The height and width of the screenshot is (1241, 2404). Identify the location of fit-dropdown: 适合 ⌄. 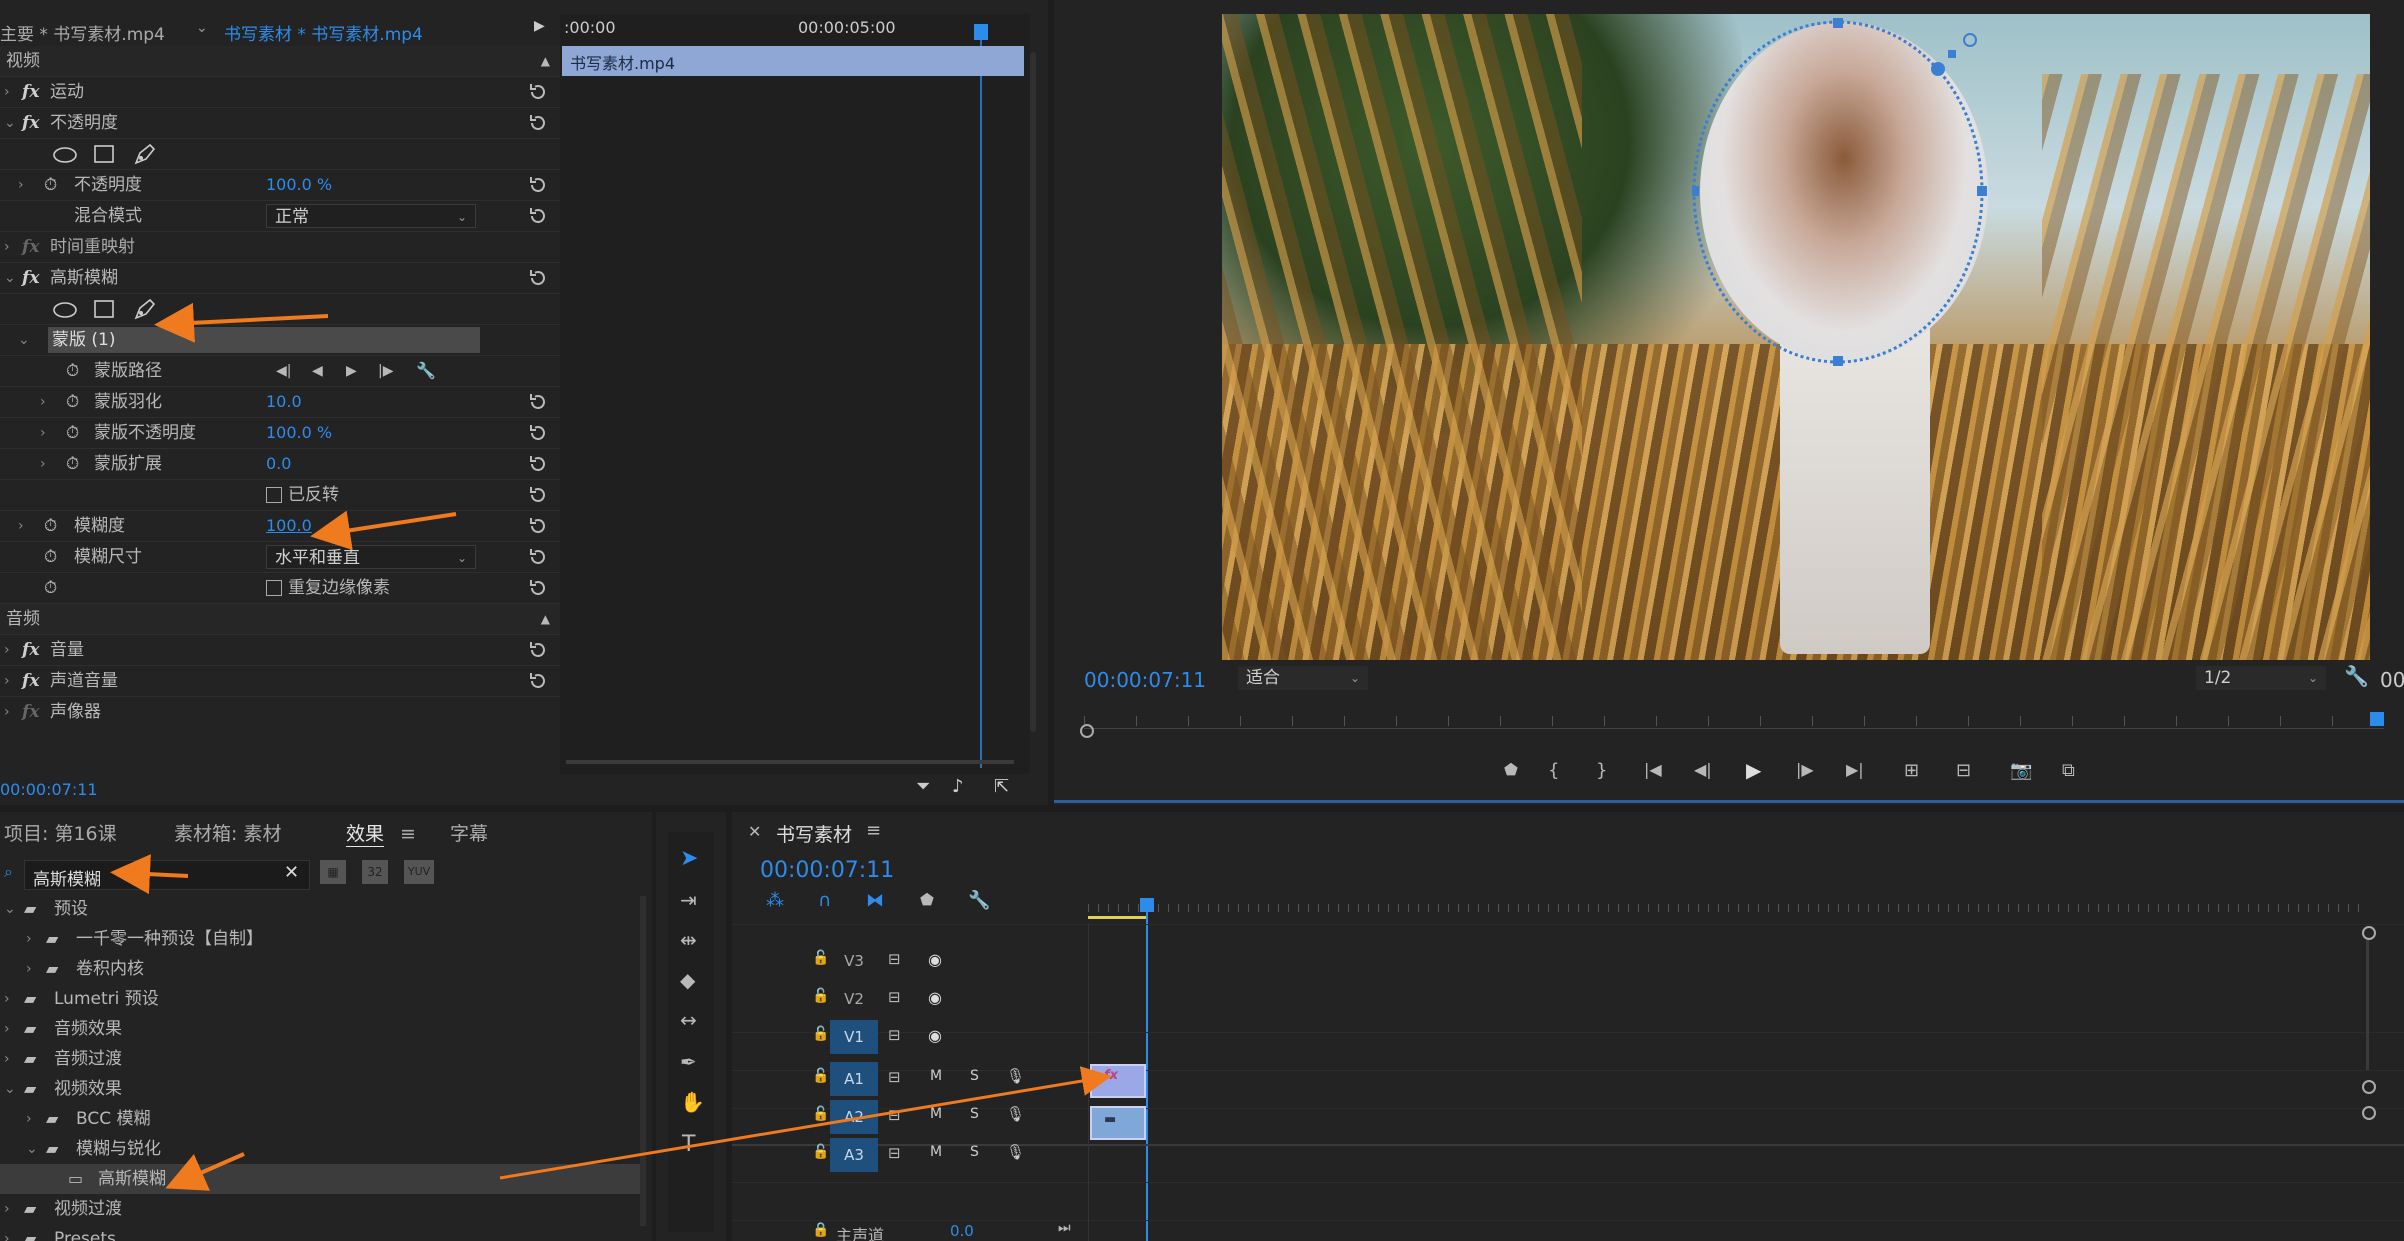
(1303, 678).